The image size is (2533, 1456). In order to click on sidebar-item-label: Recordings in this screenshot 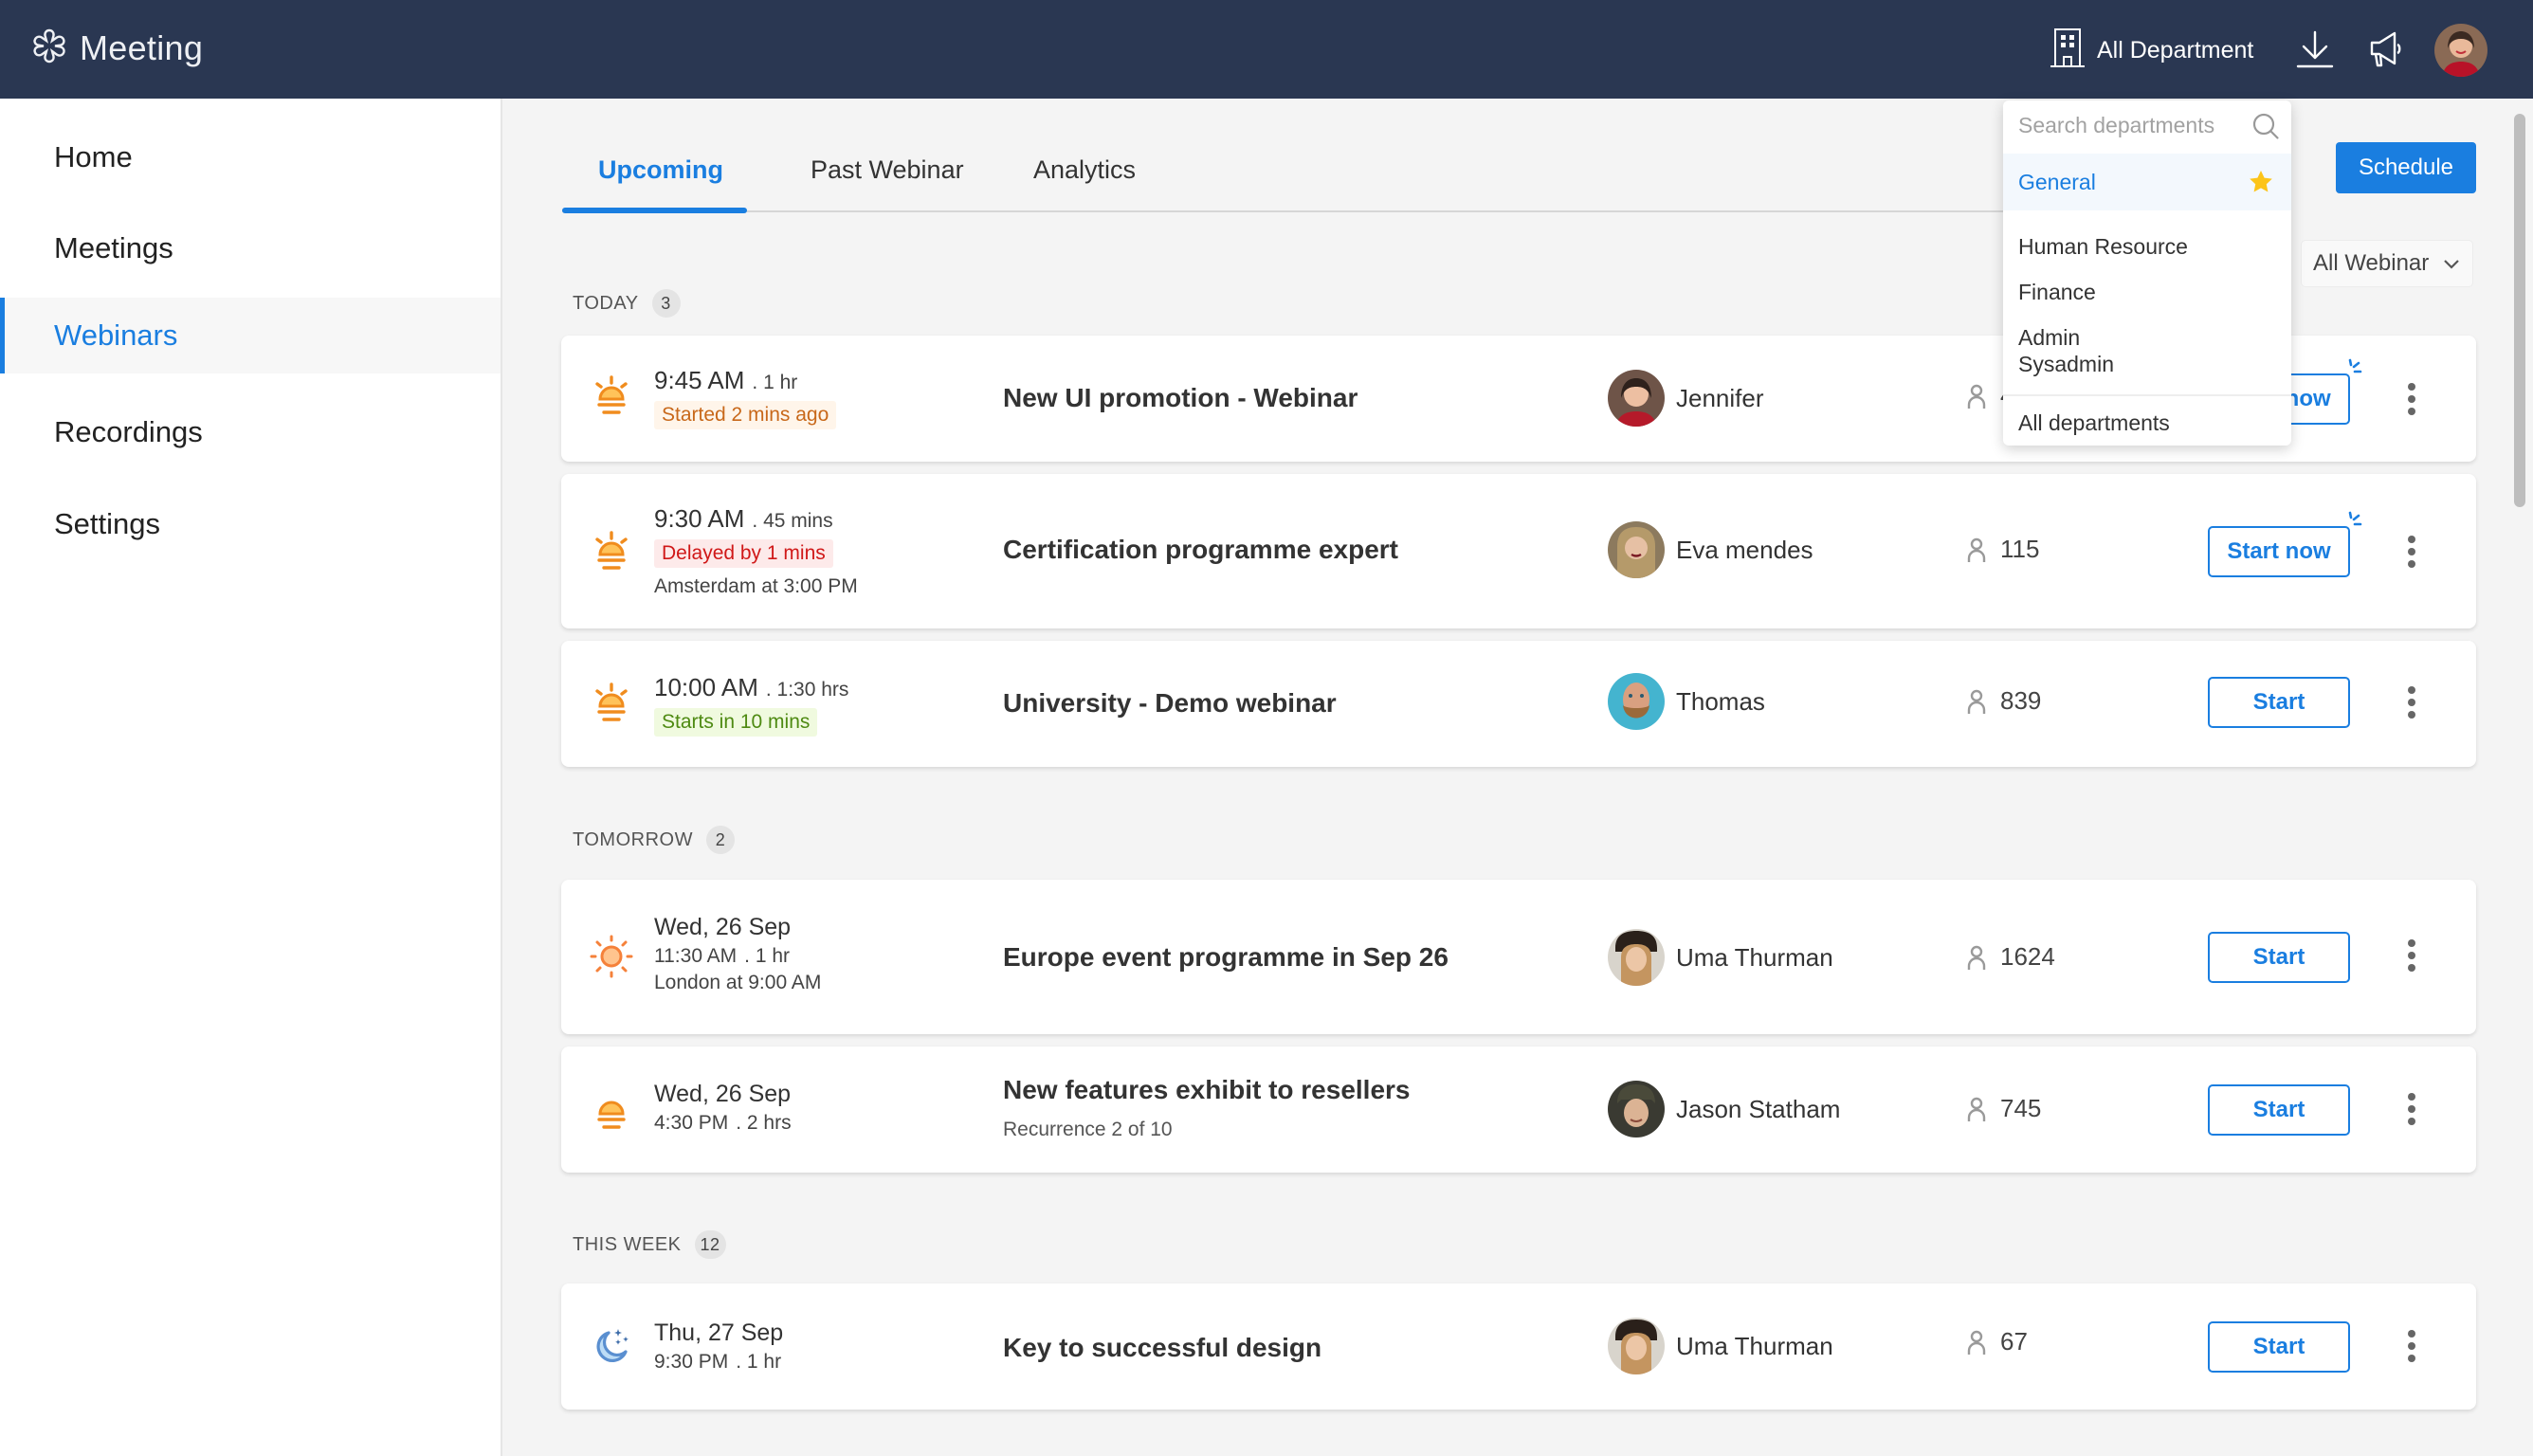, I will do `click(129, 431)`.